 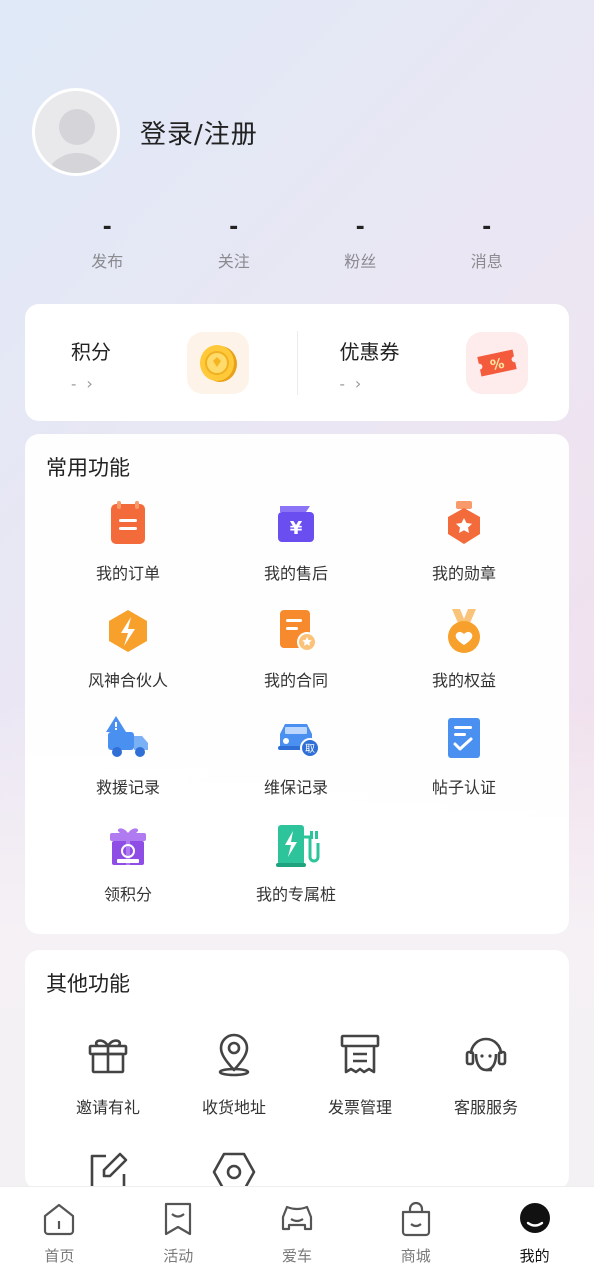 I want to click on maintenance-records: 取 维保记录, so click(x=296, y=756).